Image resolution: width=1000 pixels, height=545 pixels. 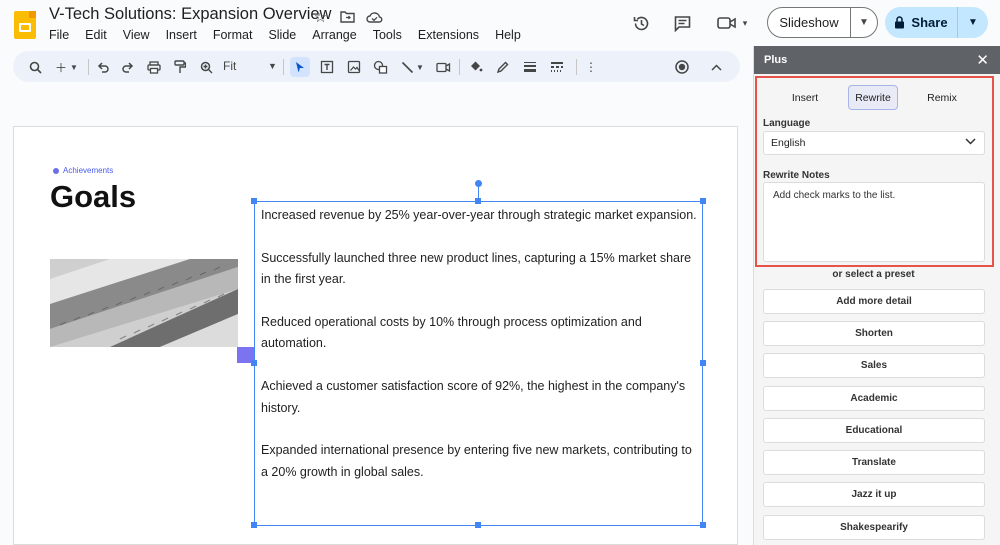 I want to click on menu-arrange: Arrange, so click(x=334, y=35).